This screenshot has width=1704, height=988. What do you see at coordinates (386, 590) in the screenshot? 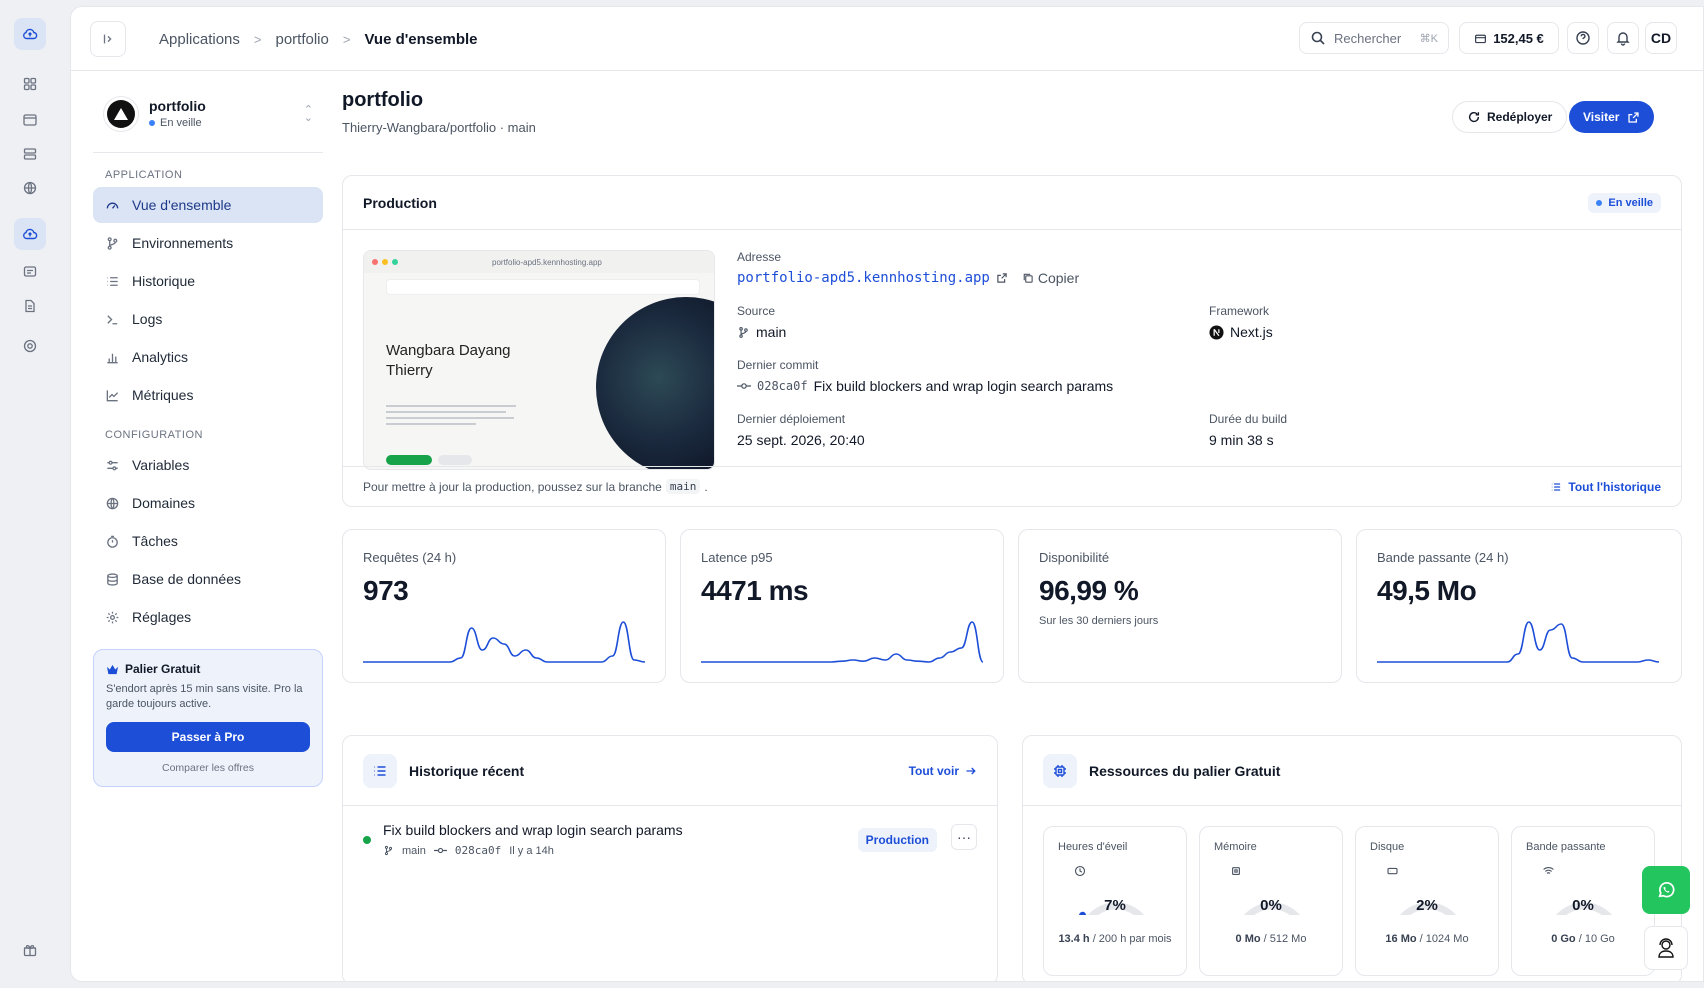
I see `metric-value: 973` at bounding box center [386, 590].